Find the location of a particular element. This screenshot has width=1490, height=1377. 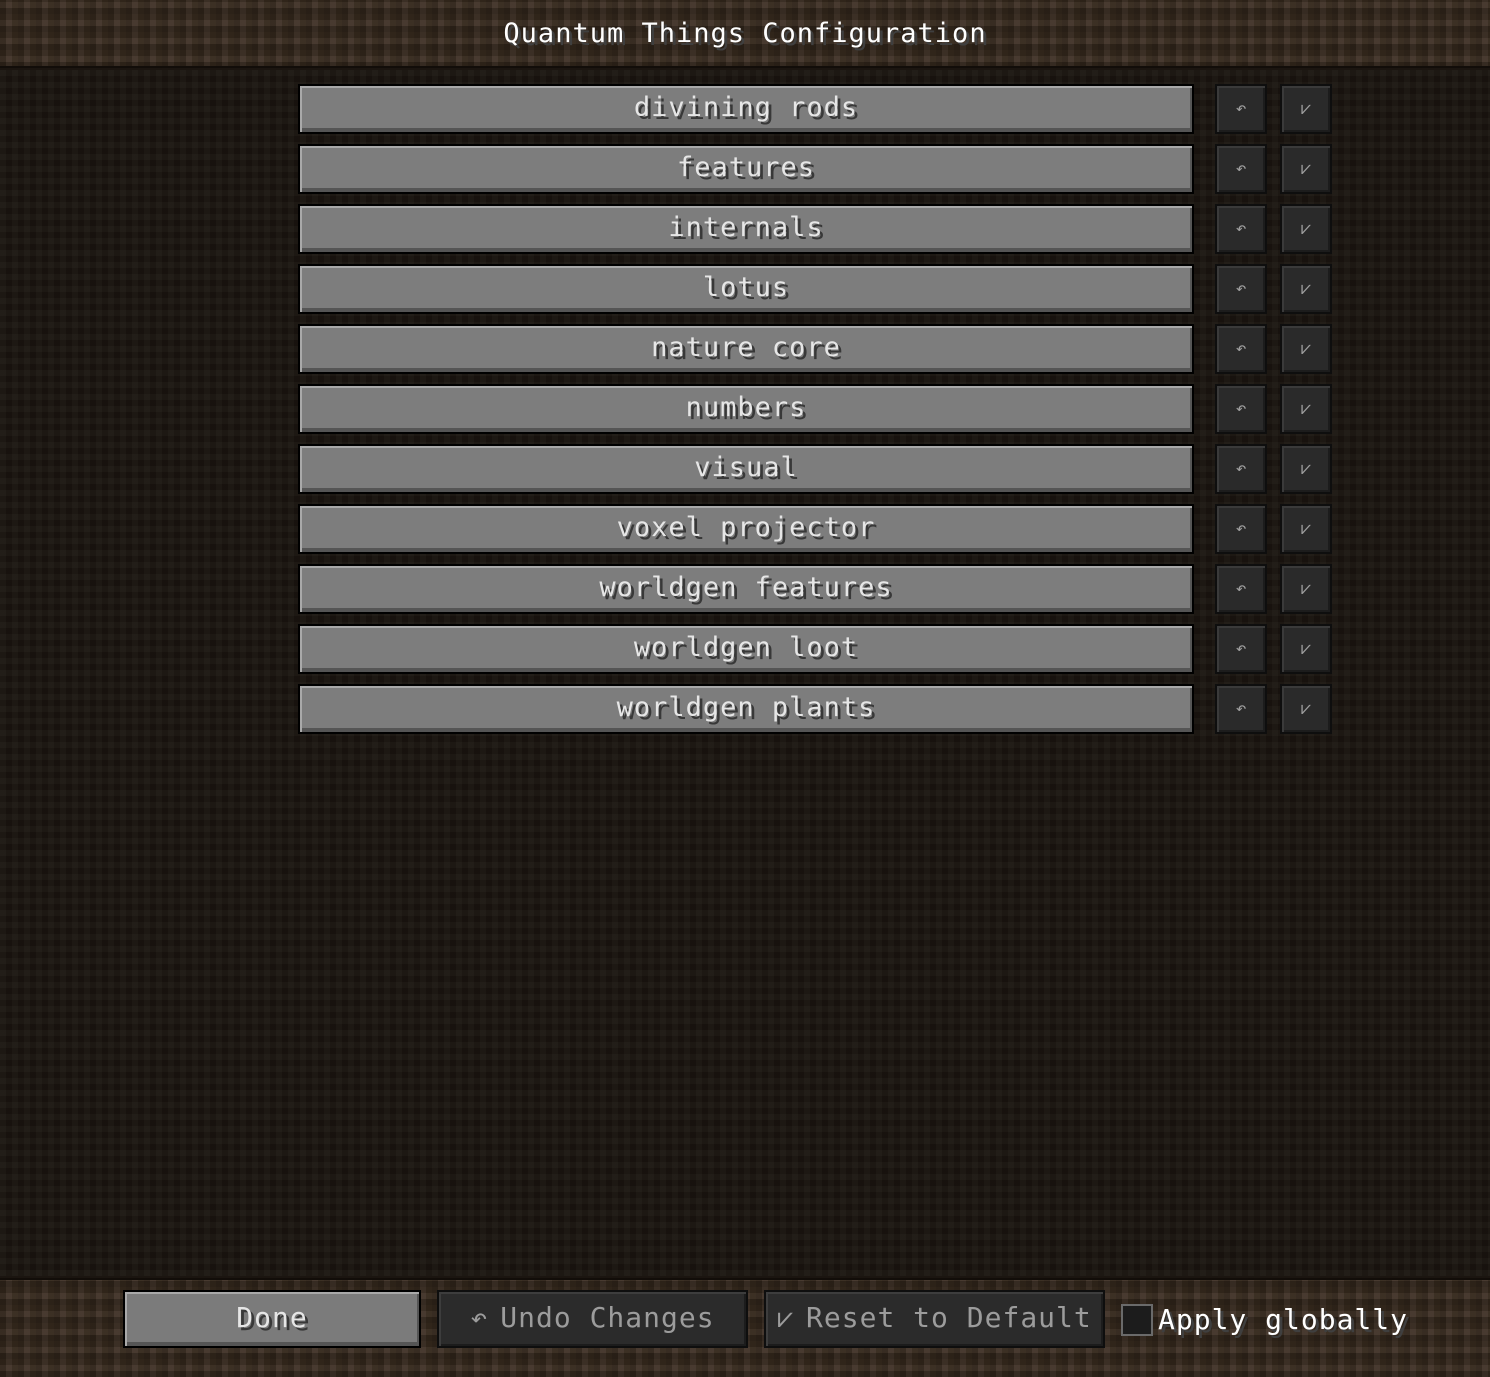

done-button-label: Done is located at coordinates (272, 1317).